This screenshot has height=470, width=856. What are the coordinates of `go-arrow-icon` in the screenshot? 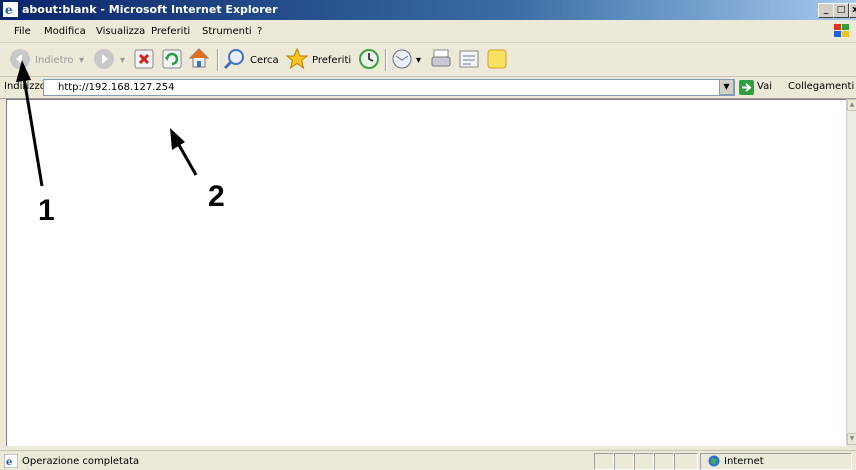 It's located at (746, 87).